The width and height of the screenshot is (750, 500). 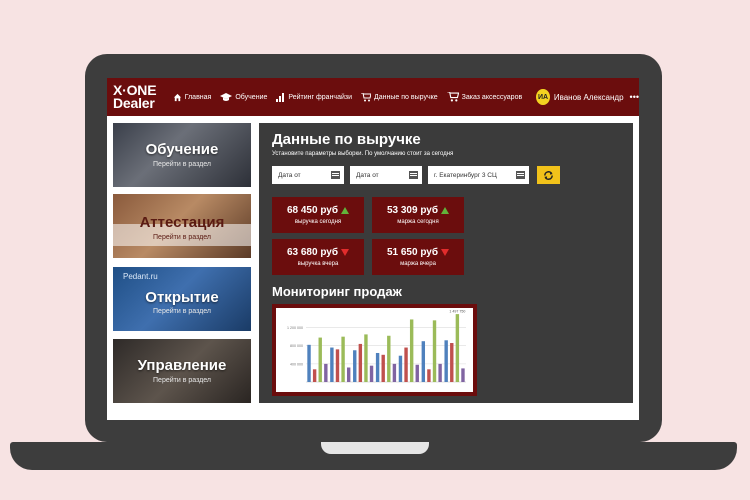 I want to click on refresh-button, so click(x=548, y=175).